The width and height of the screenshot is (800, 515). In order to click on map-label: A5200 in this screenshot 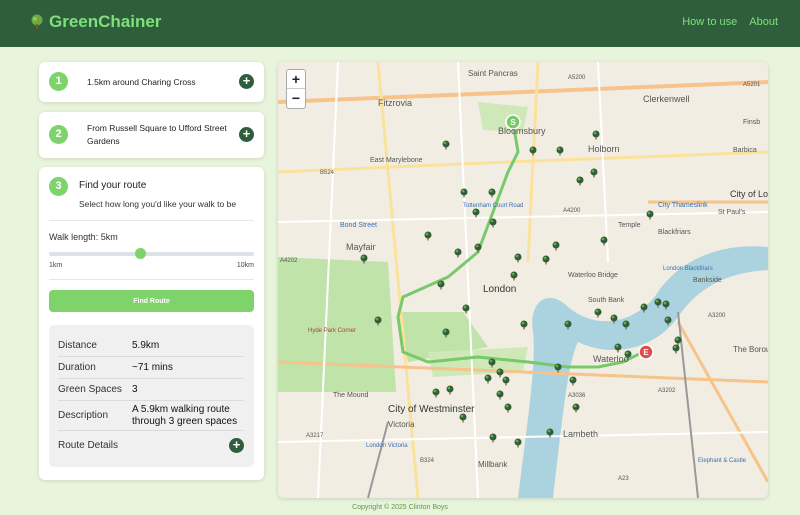, I will do `click(577, 78)`.